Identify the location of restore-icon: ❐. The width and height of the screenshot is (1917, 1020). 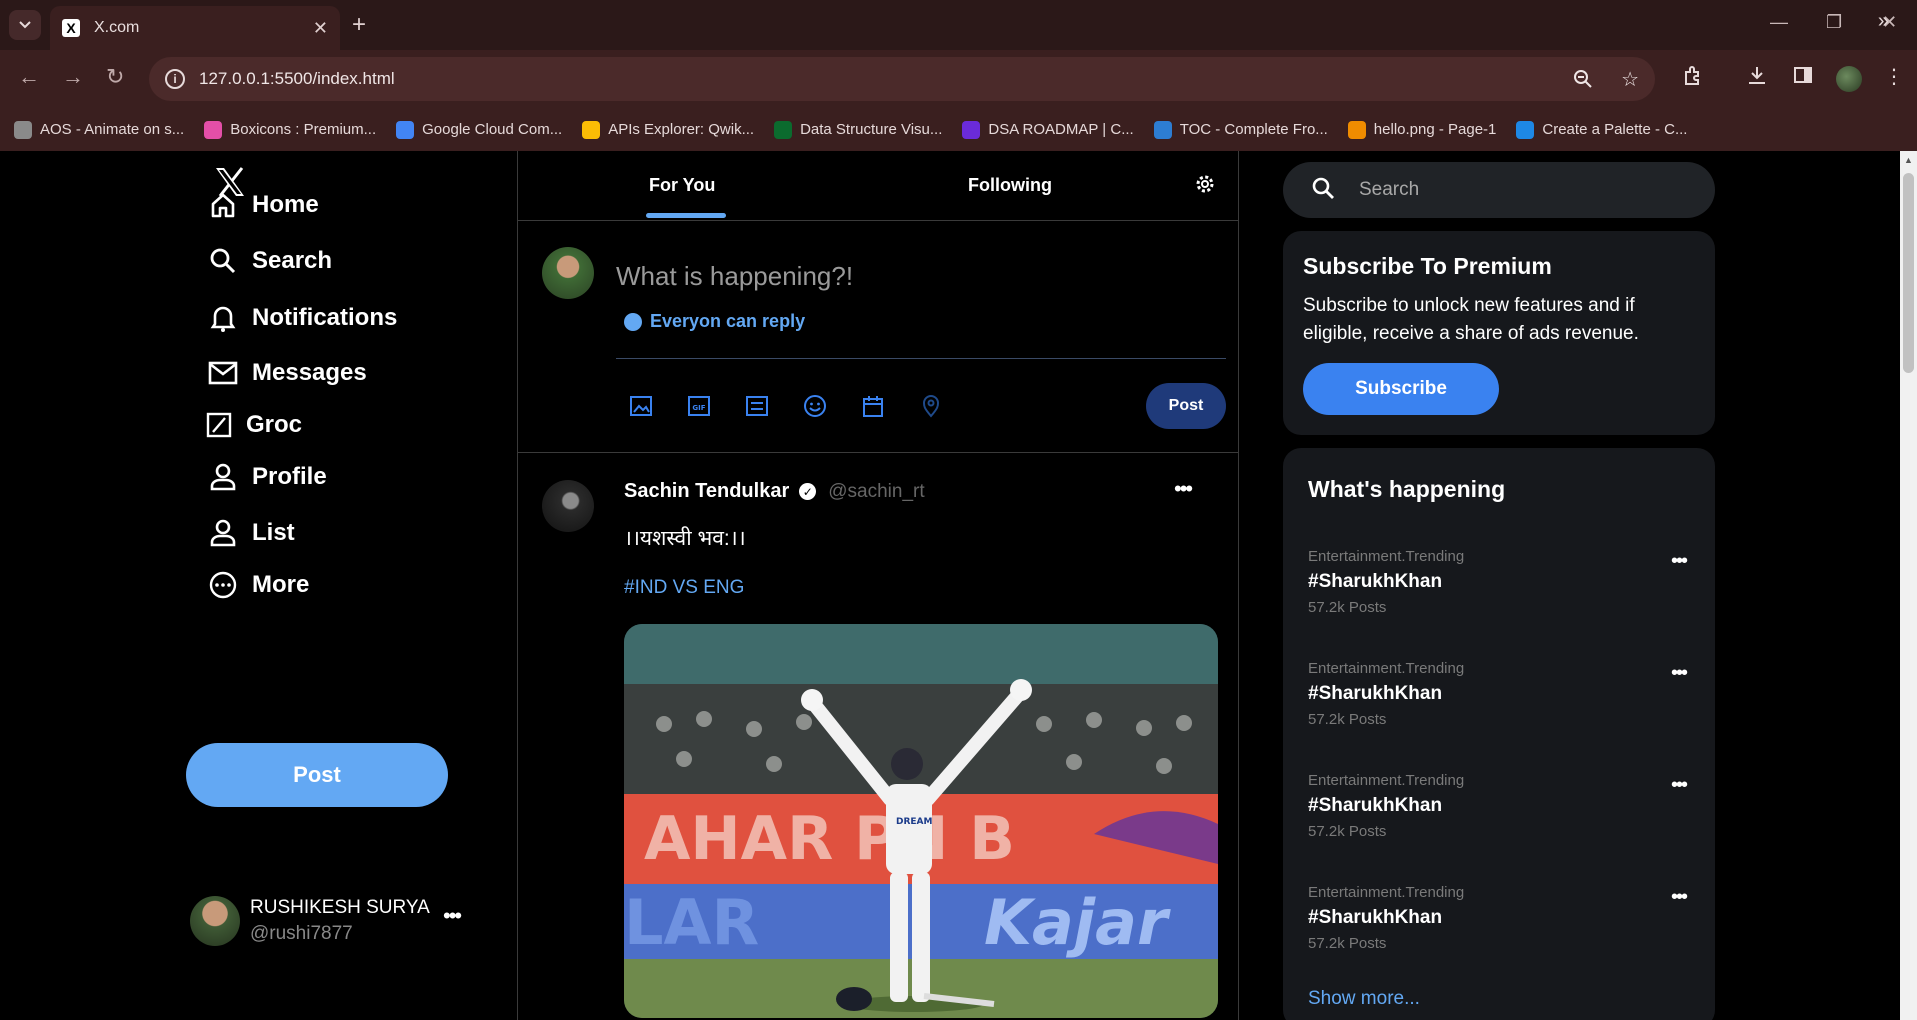
(1834, 22).